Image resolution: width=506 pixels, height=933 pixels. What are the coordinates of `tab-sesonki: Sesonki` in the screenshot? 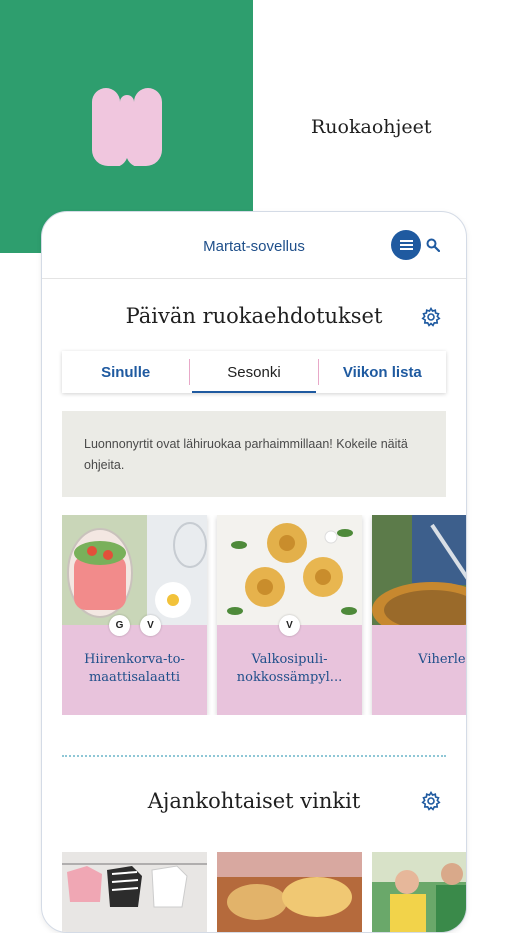 It's located at (253, 372).